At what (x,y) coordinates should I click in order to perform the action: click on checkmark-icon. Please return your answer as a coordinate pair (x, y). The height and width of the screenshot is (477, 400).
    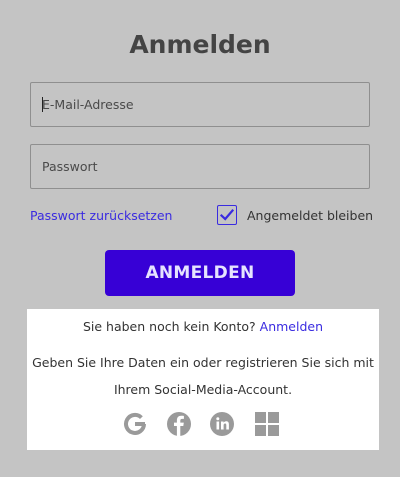
    Looking at the image, I should click on (227, 214).